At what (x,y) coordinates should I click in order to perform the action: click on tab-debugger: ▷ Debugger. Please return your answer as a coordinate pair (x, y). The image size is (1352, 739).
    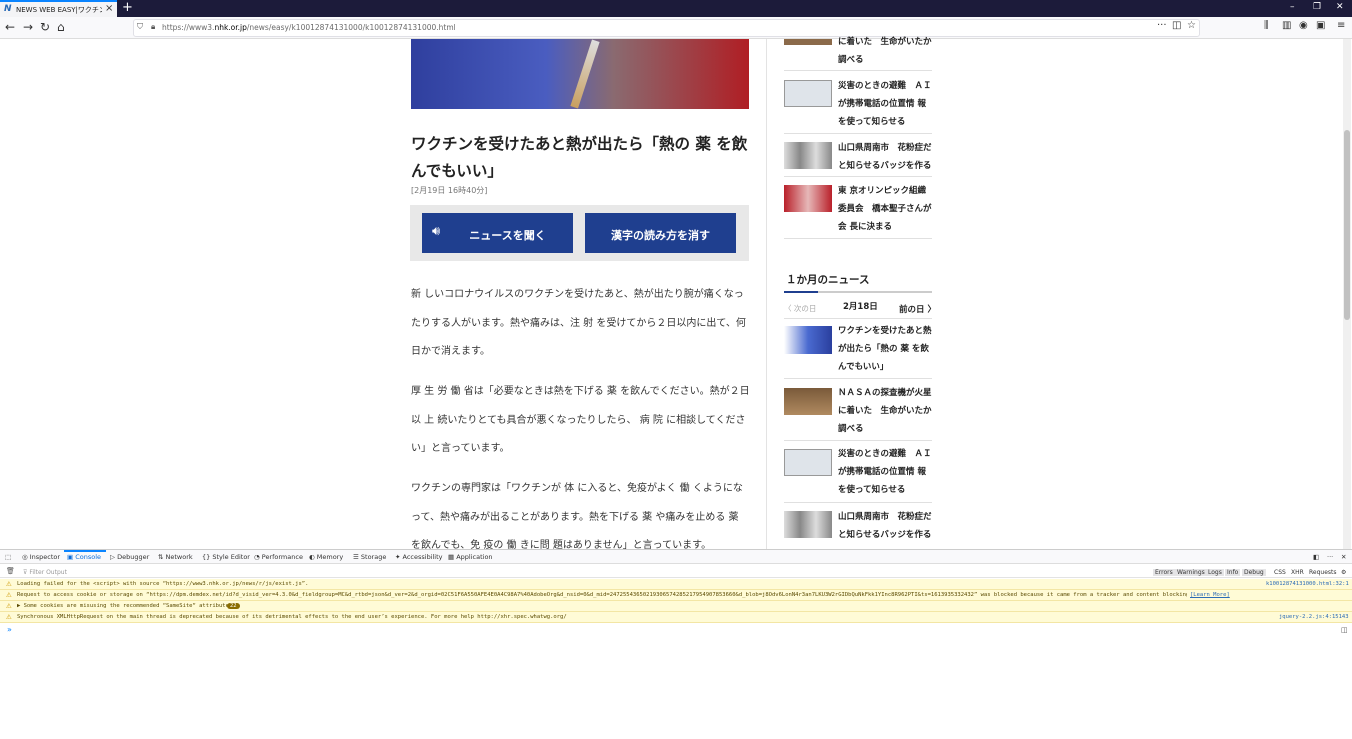
    Looking at the image, I should click on (129, 557).